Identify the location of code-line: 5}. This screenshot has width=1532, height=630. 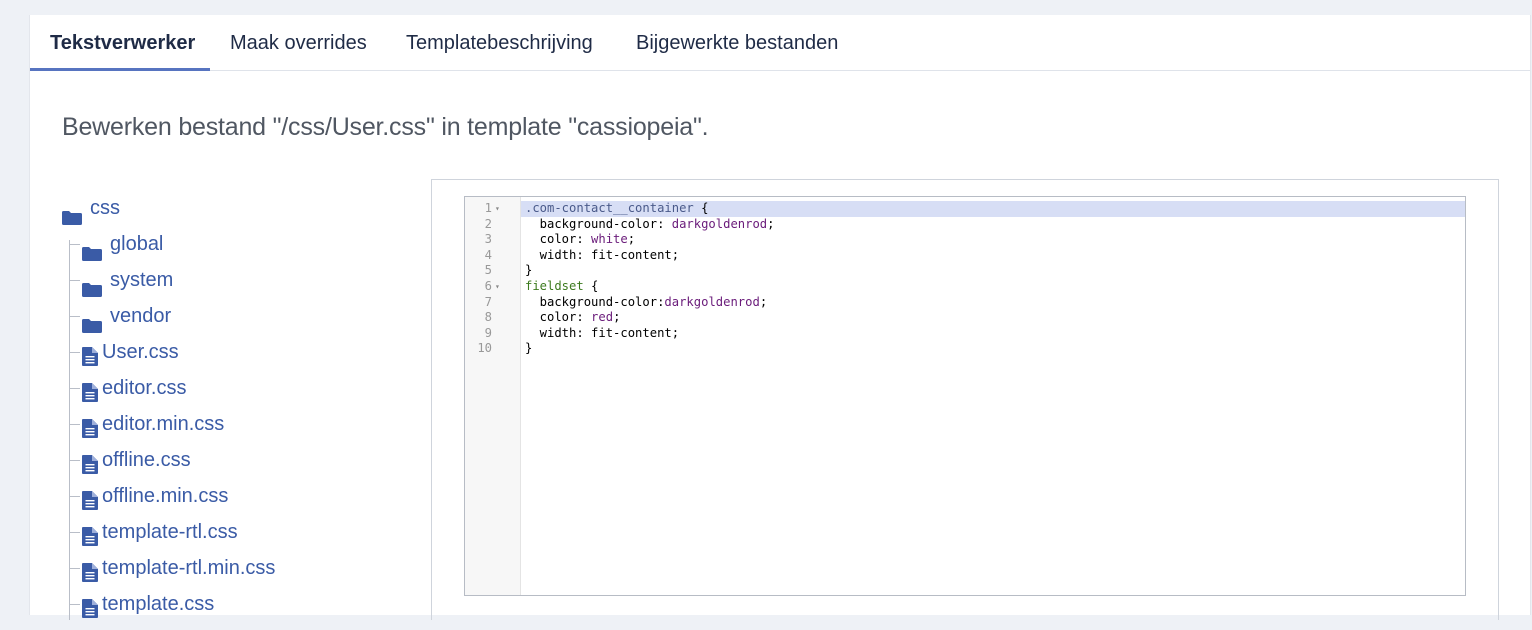
(965, 271).